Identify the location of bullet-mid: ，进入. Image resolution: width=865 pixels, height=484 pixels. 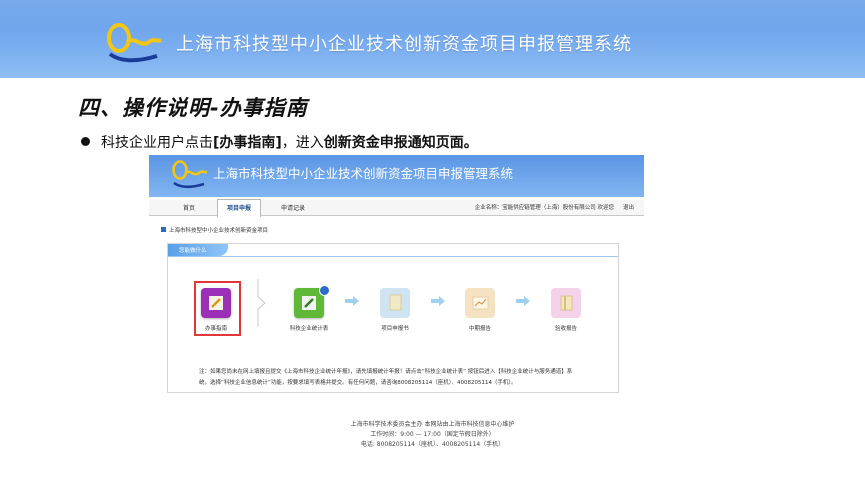
(302, 143).